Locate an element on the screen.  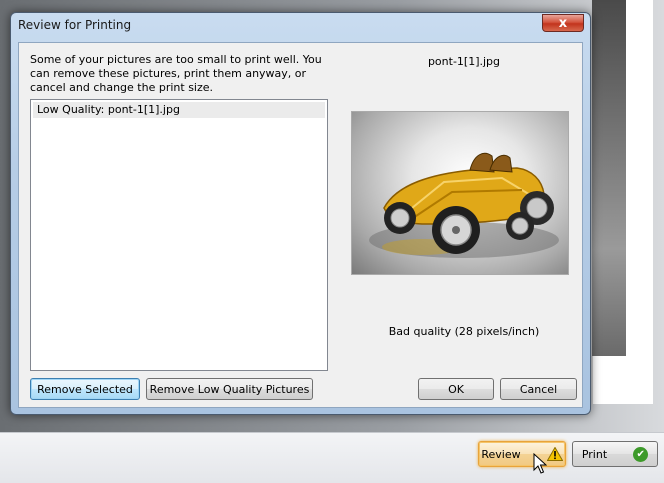
list-item: Low Quality: pont-1[1].jpg is located at coordinates (179, 110).